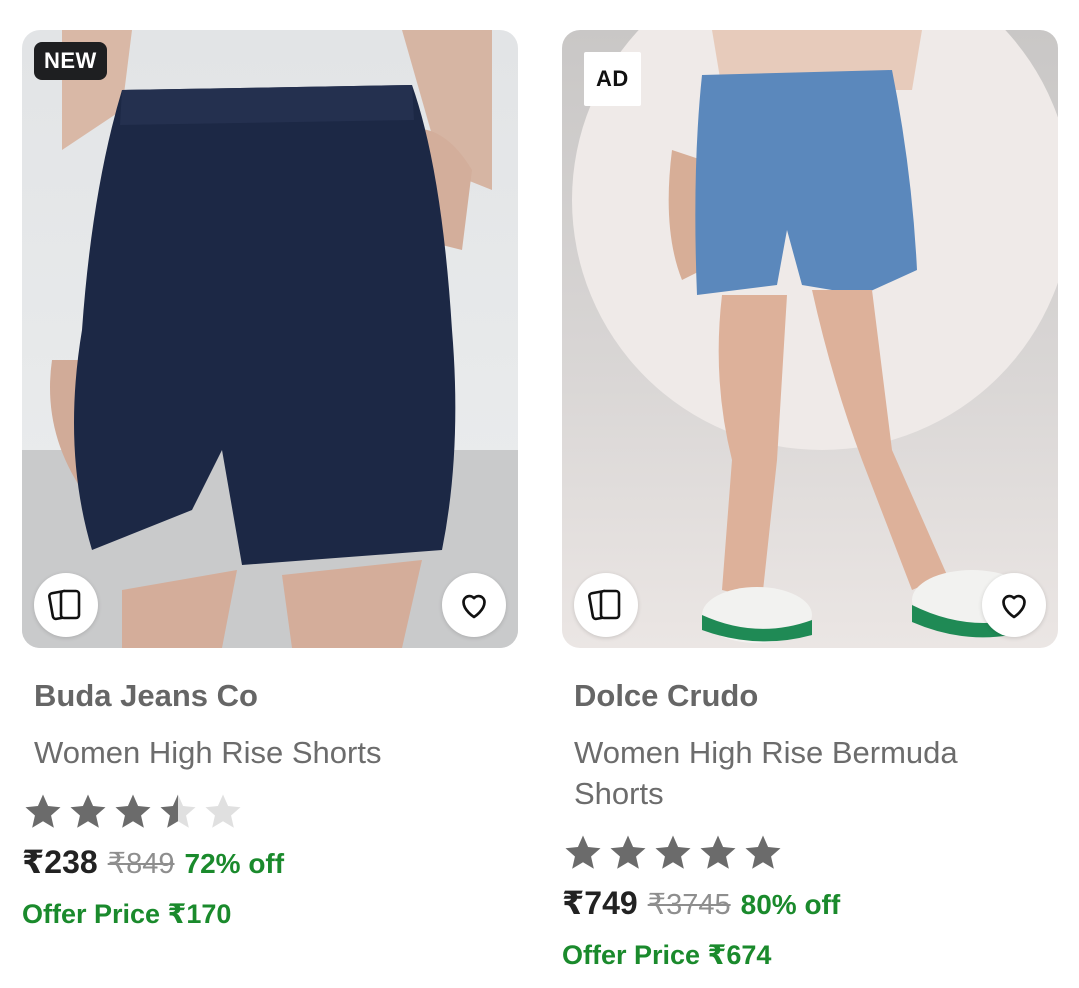 This screenshot has width=1079, height=988. Describe the element at coordinates (667, 955) in the screenshot. I see `offer-price: Offer Price ₹674` at that location.